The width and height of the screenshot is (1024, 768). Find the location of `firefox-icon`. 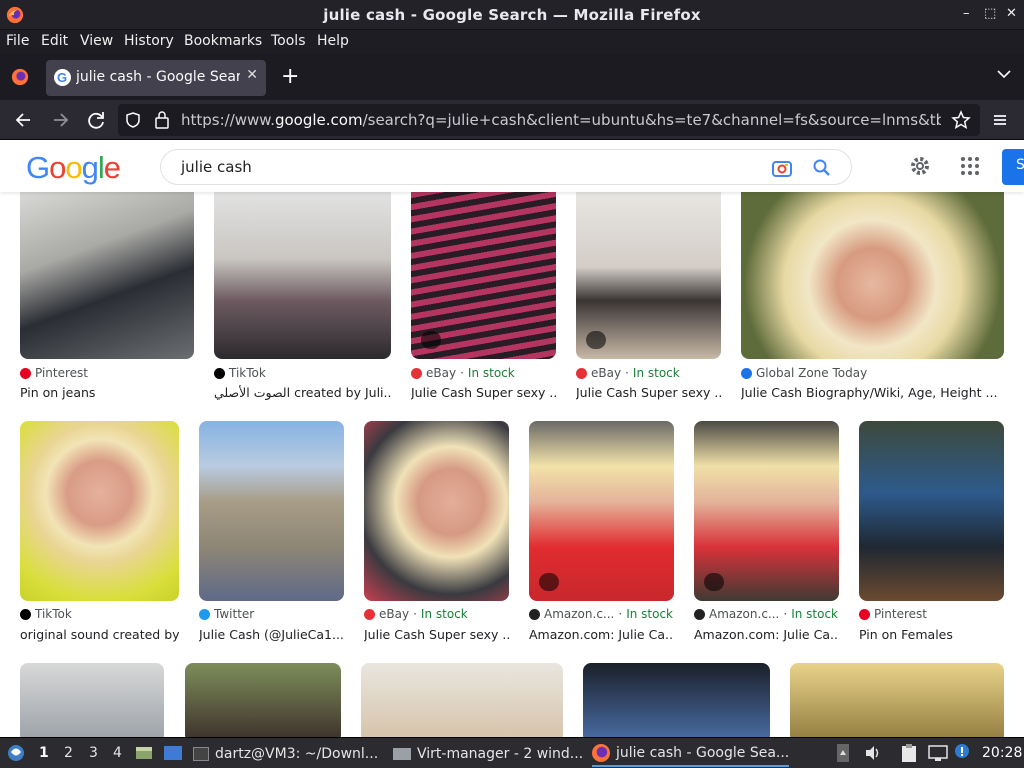

firefox-icon is located at coordinates (601, 753).